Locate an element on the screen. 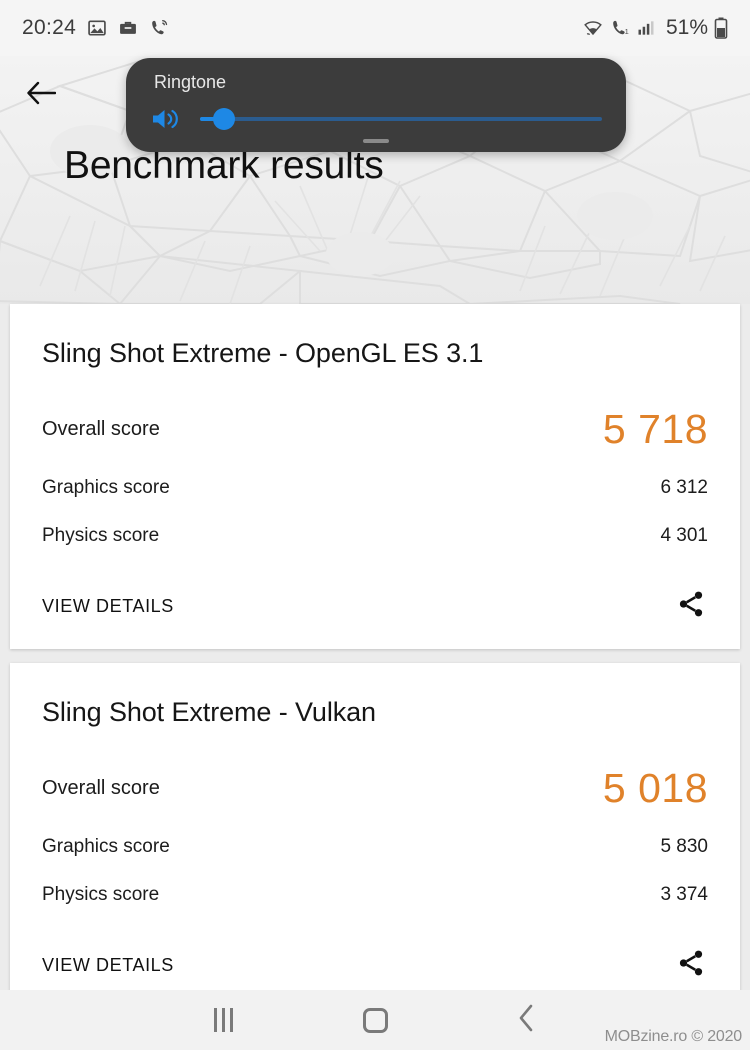  volume-panel: Ringtone is located at coordinates (376, 105).